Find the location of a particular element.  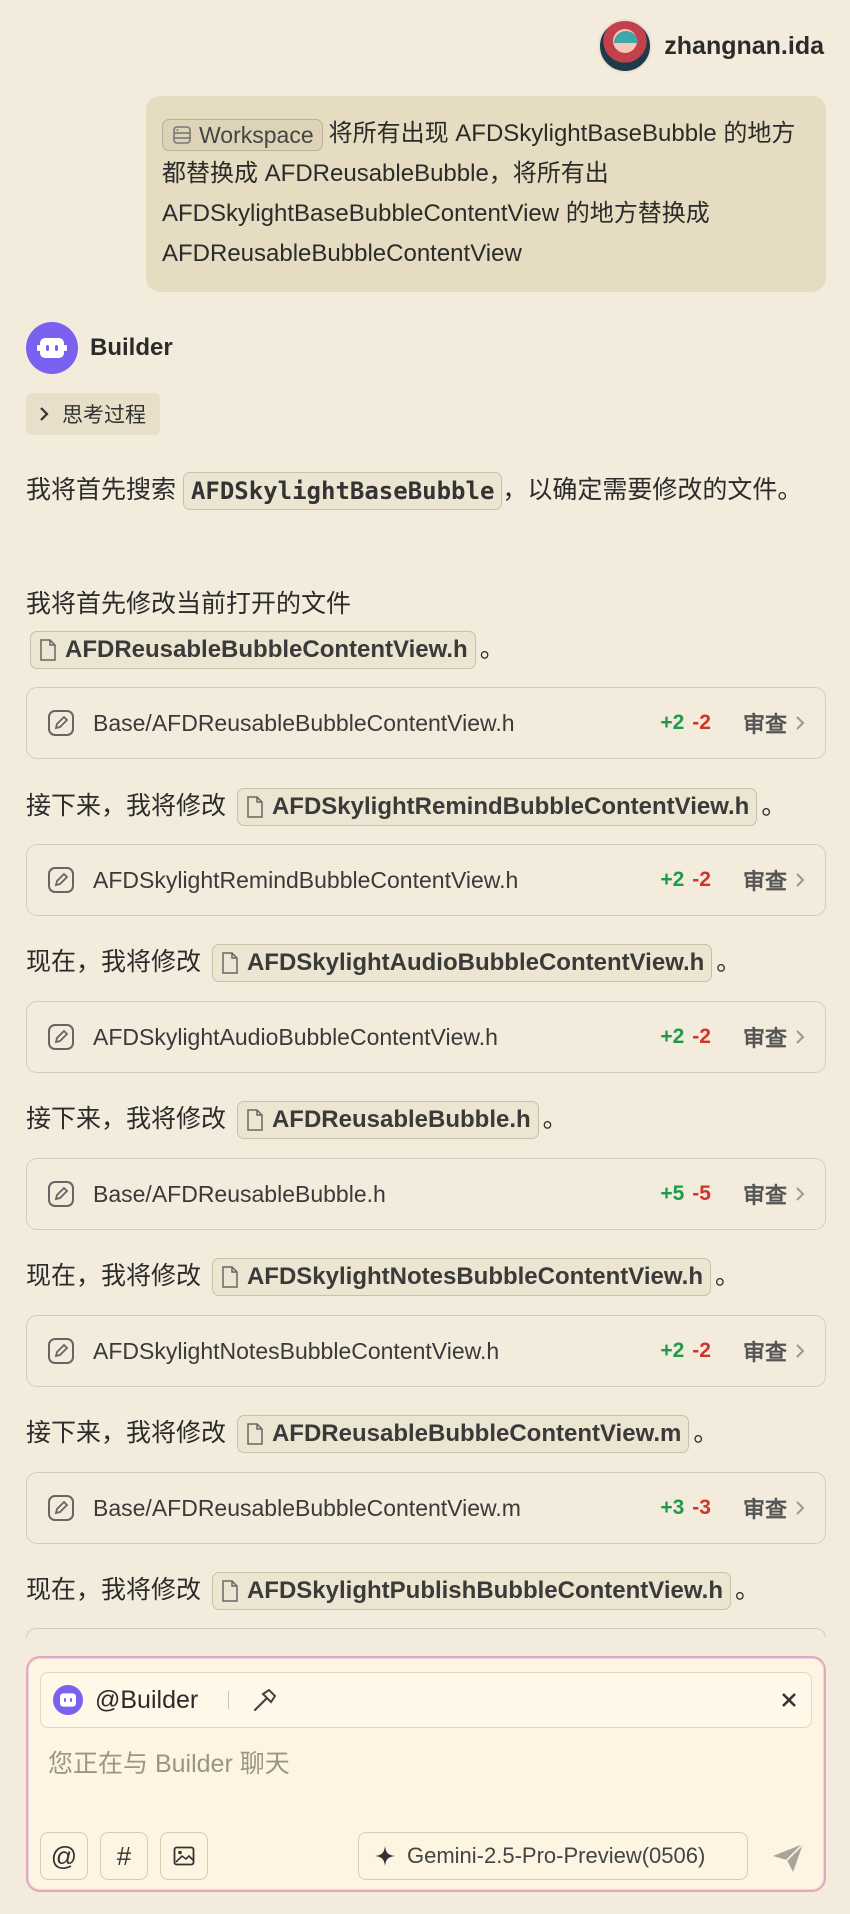

file-chip-name: AFDSkylightRemindBubbleContentView.h is located at coordinates (510, 807).